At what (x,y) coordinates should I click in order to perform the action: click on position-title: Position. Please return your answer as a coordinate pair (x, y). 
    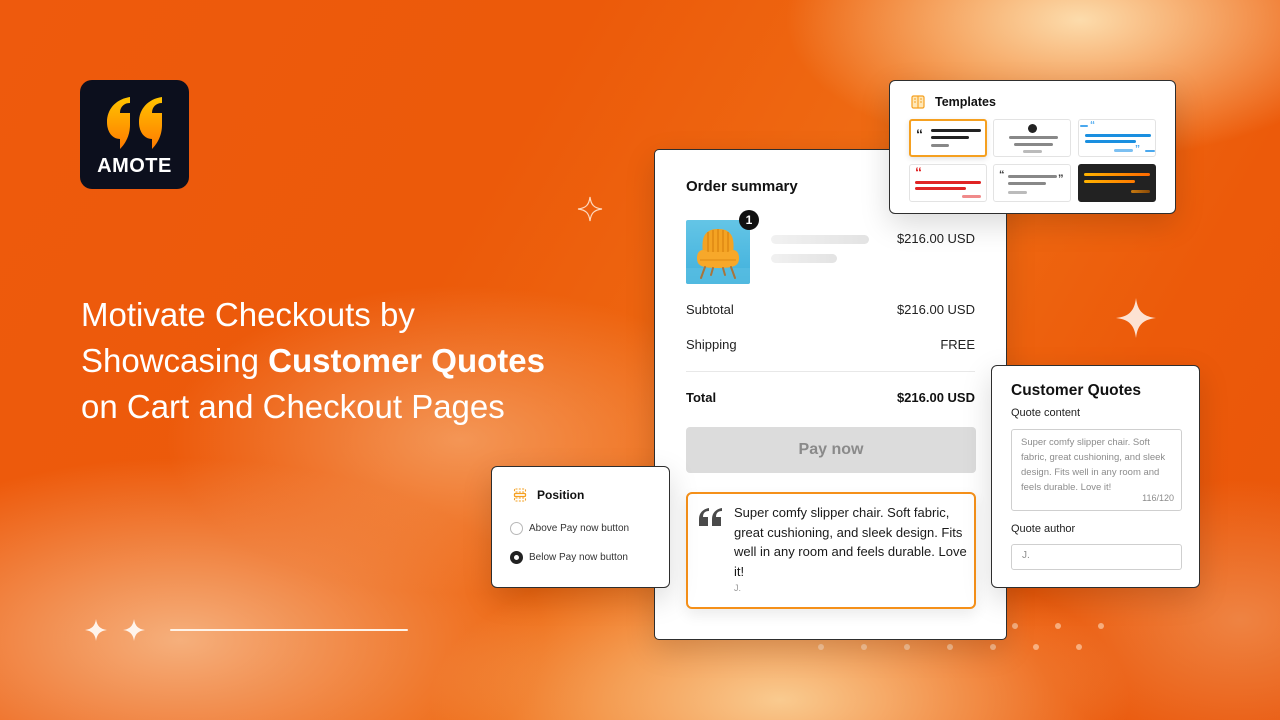
    Looking at the image, I should click on (561, 495).